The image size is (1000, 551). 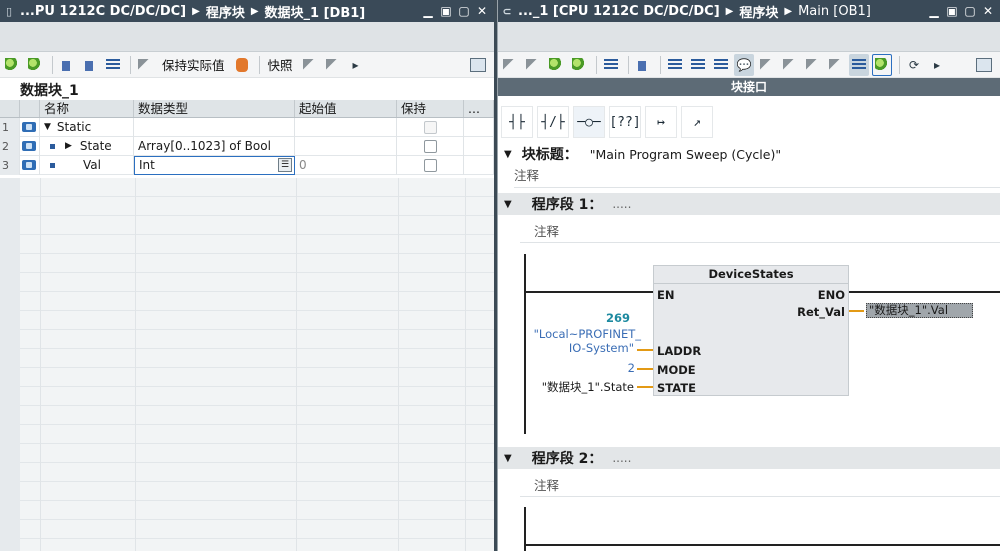 I want to click on table-row: 3 Val Int ☰ 0, so click(x=247, y=165).